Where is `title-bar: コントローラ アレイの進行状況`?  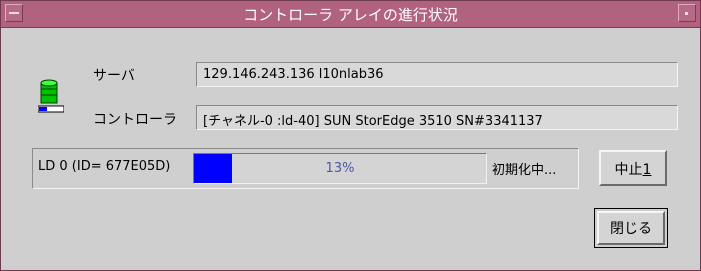
title-bar: コントローラ アレイの進行状況 is located at coordinates (350, 14).